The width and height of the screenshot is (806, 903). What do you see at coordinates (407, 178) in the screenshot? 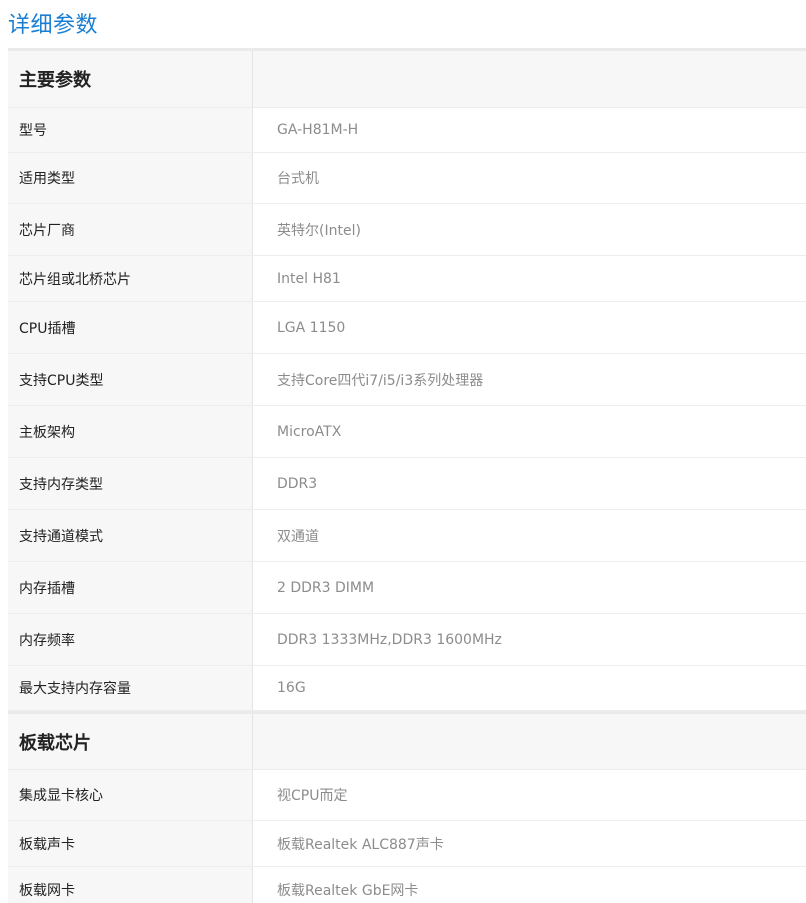
I see `table-row: 适用类型 台式机` at bounding box center [407, 178].